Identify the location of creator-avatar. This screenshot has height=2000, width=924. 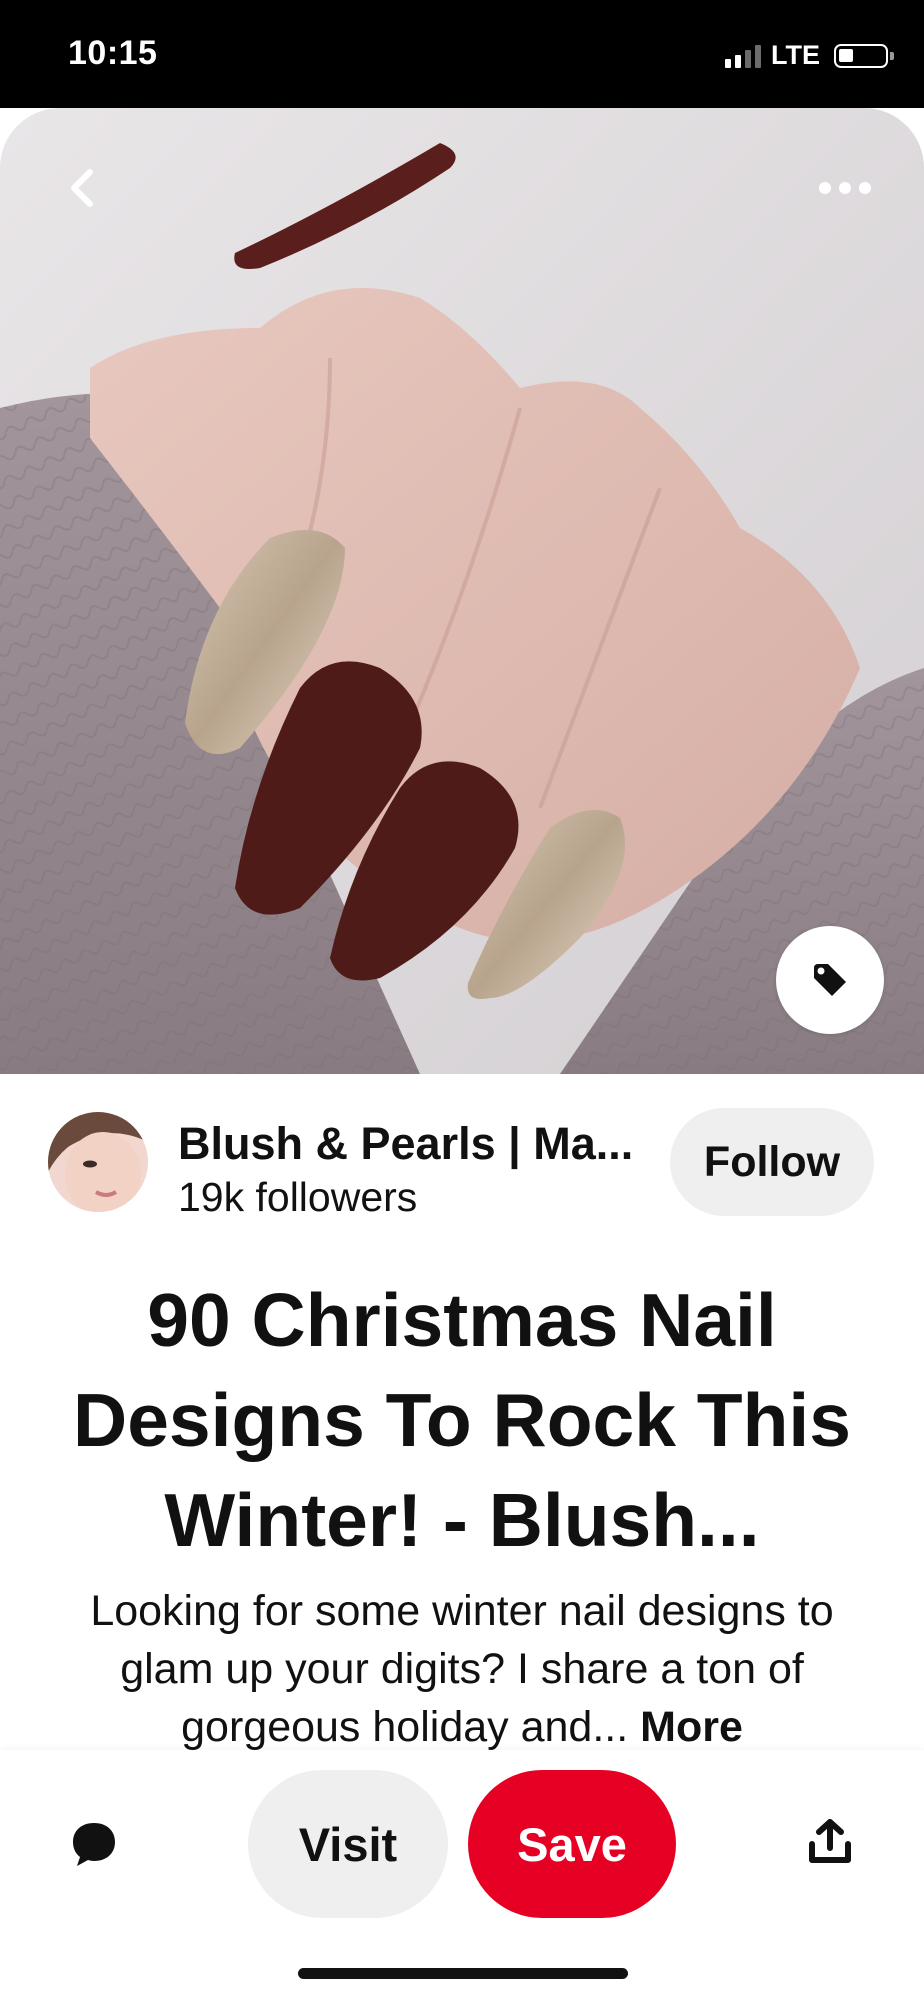
(98, 1162).